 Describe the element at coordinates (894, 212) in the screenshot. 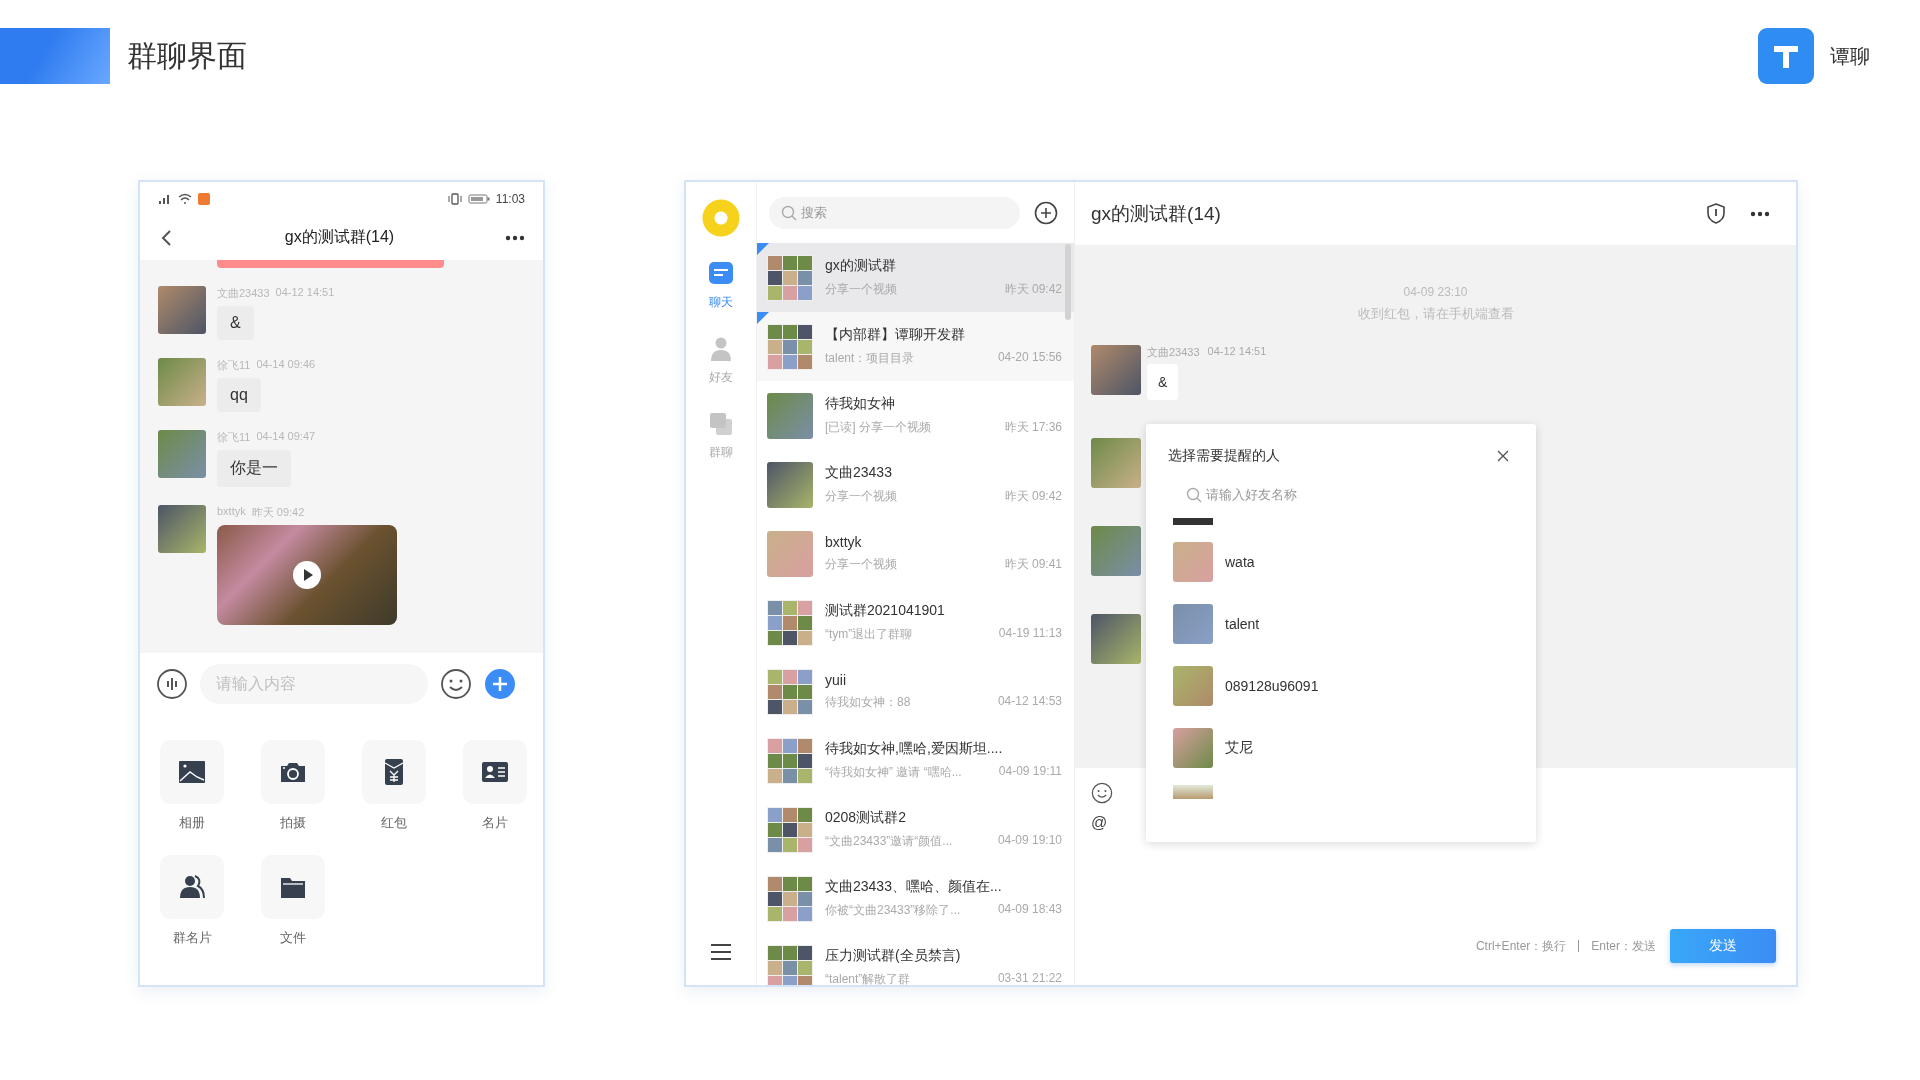

I see `search-field: 搜索` at that location.